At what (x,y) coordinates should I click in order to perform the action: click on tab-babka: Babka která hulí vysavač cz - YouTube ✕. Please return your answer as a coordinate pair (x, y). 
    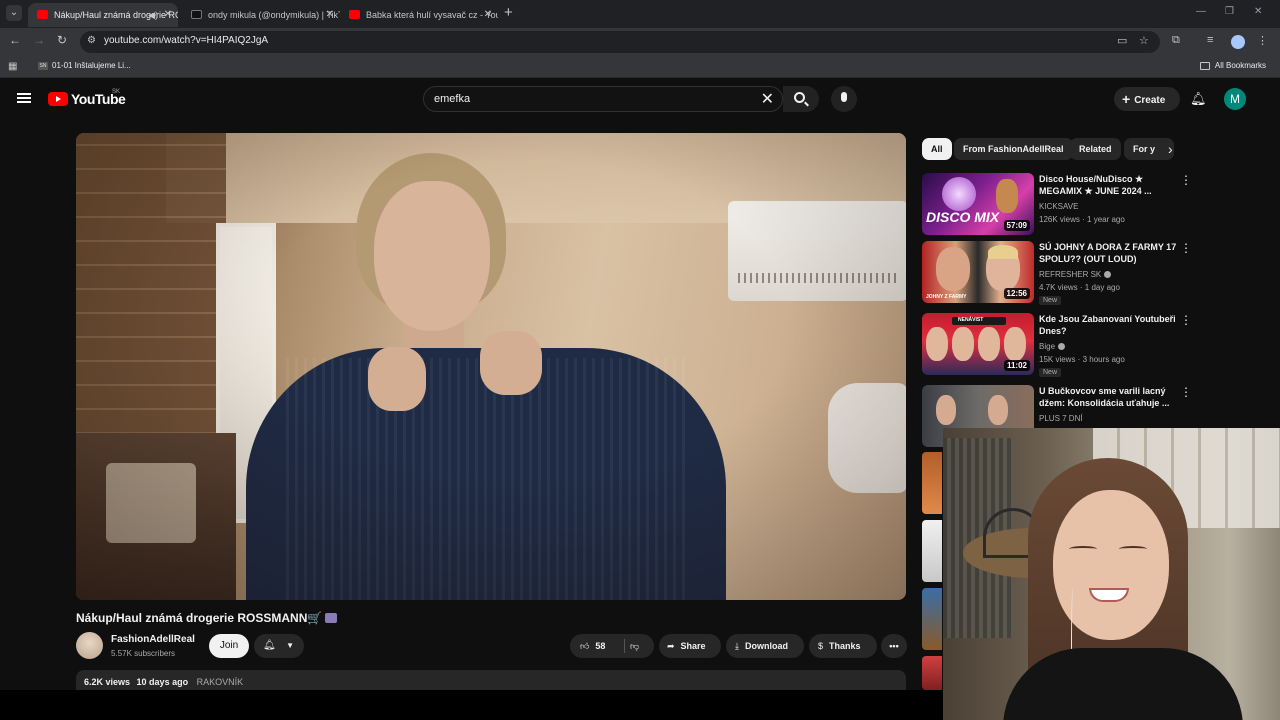
    Looking at the image, I should click on (419, 15).